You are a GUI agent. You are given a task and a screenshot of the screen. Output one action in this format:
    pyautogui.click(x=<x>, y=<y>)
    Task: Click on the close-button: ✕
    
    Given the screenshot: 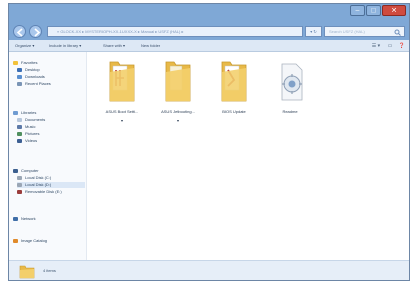 What is the action you would take?
    pyautogui.click(x=394, y=10)
    